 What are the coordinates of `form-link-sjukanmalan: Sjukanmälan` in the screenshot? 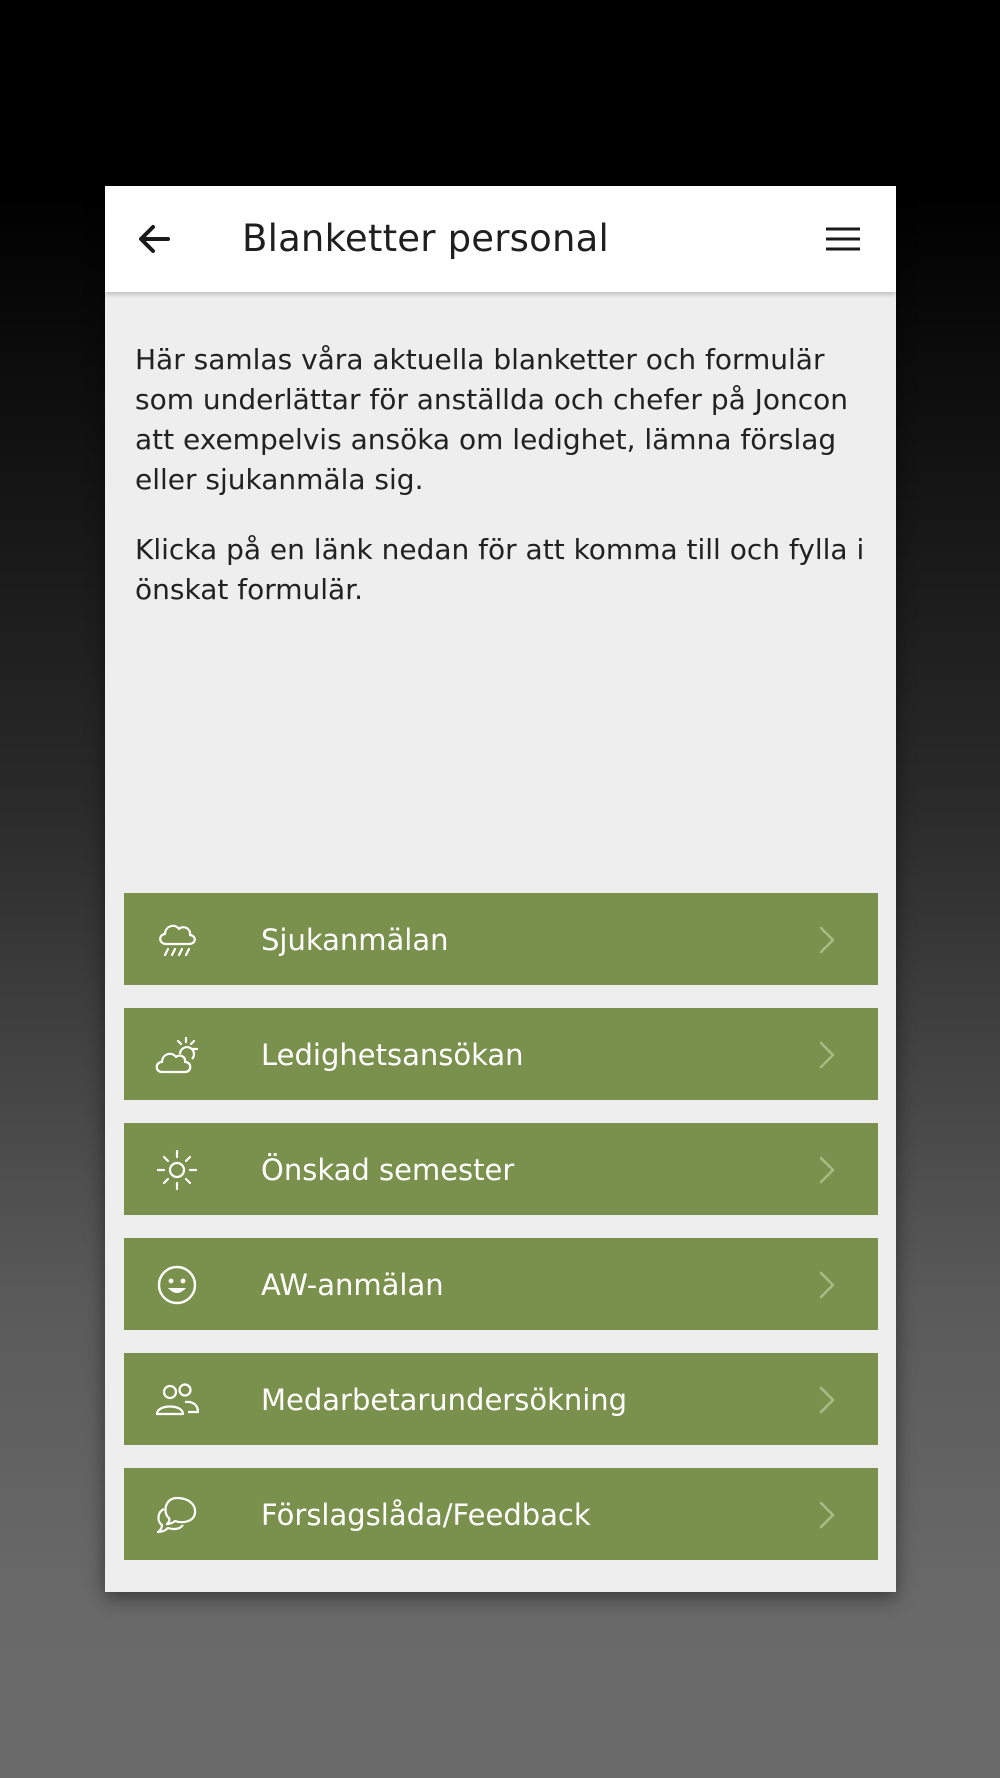 It's located at (501, 939).